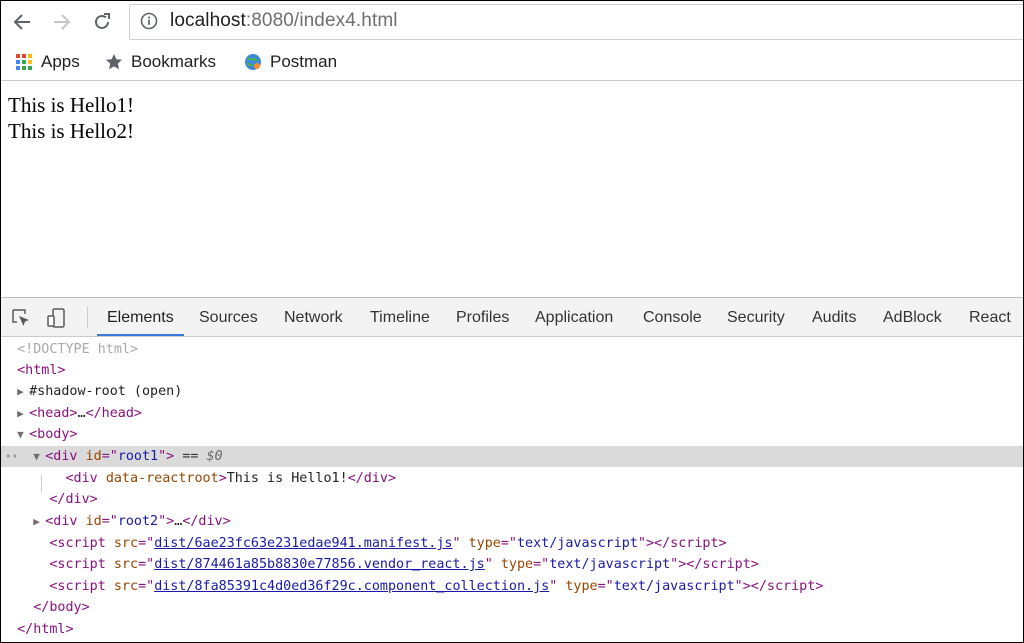 This screenshot has width=1024, height=643. Describe the element at coordinates (253, 62) in the screenshot. I see `postman-globe-icon` at that location.